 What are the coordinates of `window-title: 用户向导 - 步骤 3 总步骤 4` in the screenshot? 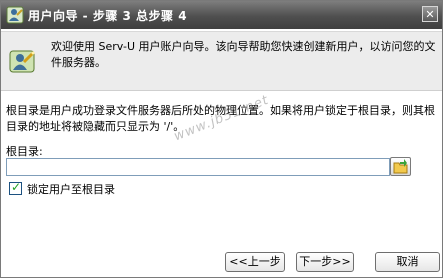 It's located at (108, 16).